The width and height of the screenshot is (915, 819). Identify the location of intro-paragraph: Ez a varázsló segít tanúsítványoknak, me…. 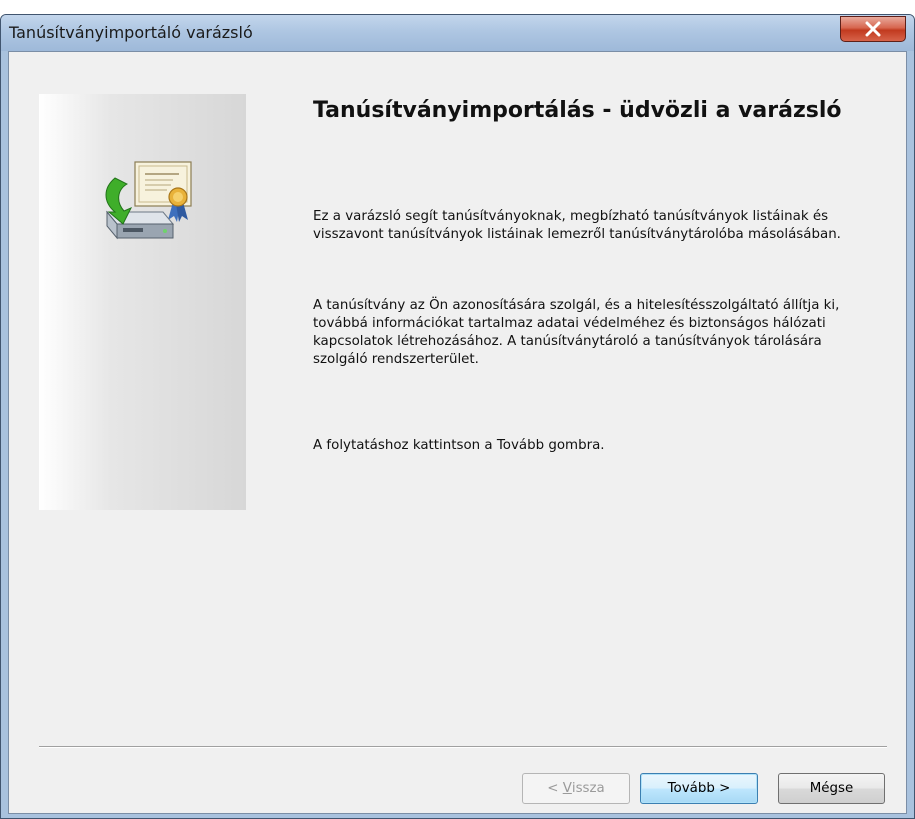
(577, 225).